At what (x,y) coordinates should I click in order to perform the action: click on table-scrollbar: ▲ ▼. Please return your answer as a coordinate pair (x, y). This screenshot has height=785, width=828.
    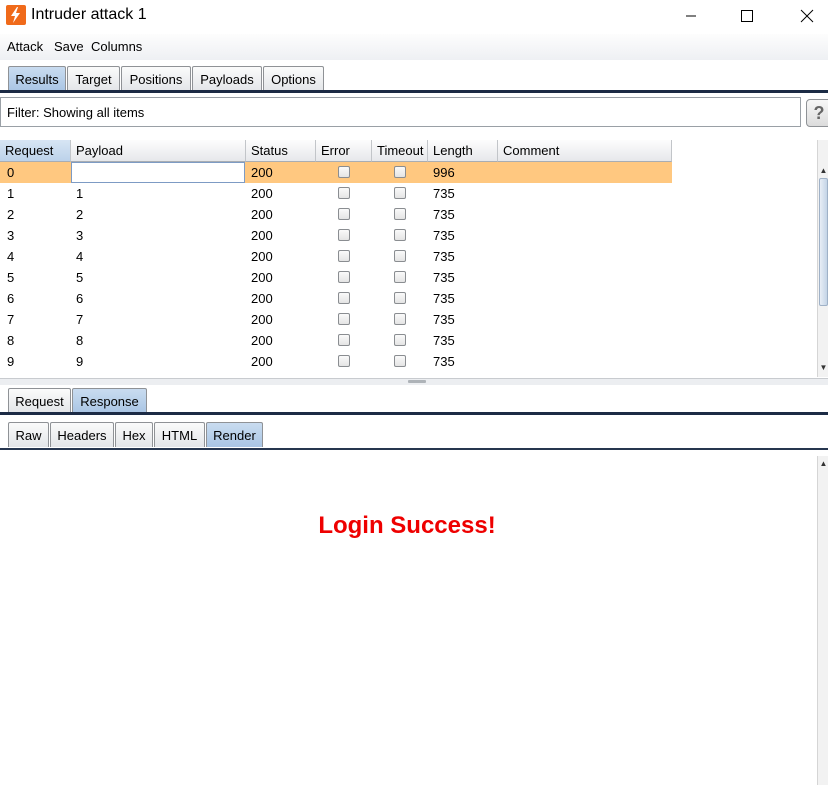
    Looking at the image, I should click on (822, 258).